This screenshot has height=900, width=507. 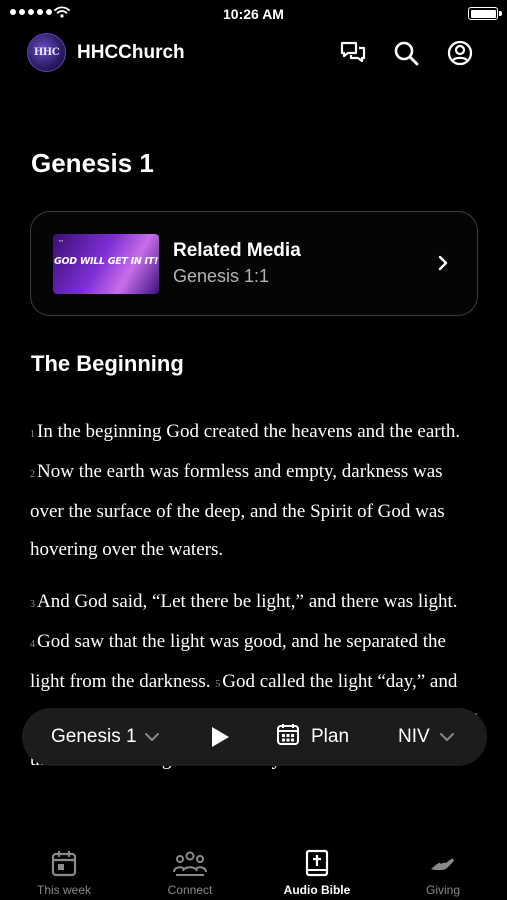 What do you see at coordinates (131, 52) in the screenshot?
I see `app-name: HHCChurch` at bounding box center [131, 52].